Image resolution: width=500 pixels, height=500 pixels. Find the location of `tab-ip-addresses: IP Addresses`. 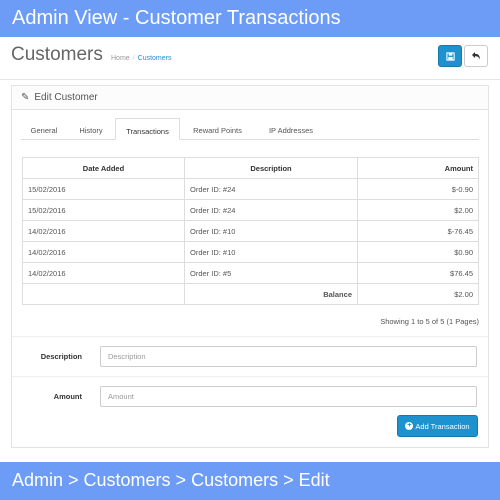

tab-ip-addresses: IP Addresses is located at coordinates (291, 129).